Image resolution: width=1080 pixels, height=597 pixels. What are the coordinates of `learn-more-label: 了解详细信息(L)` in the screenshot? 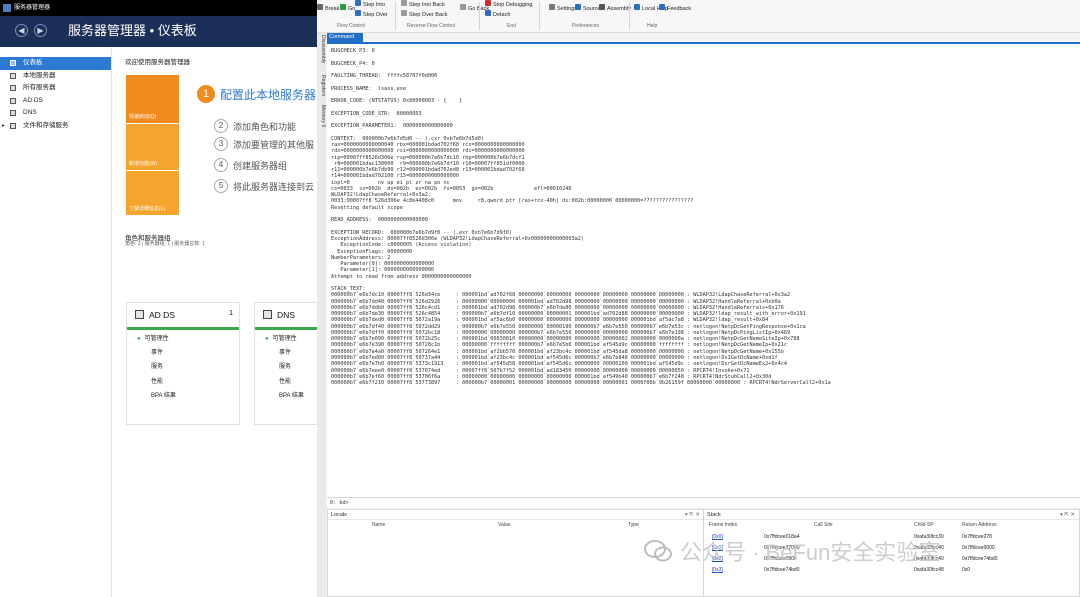 It's located at (147, 209).